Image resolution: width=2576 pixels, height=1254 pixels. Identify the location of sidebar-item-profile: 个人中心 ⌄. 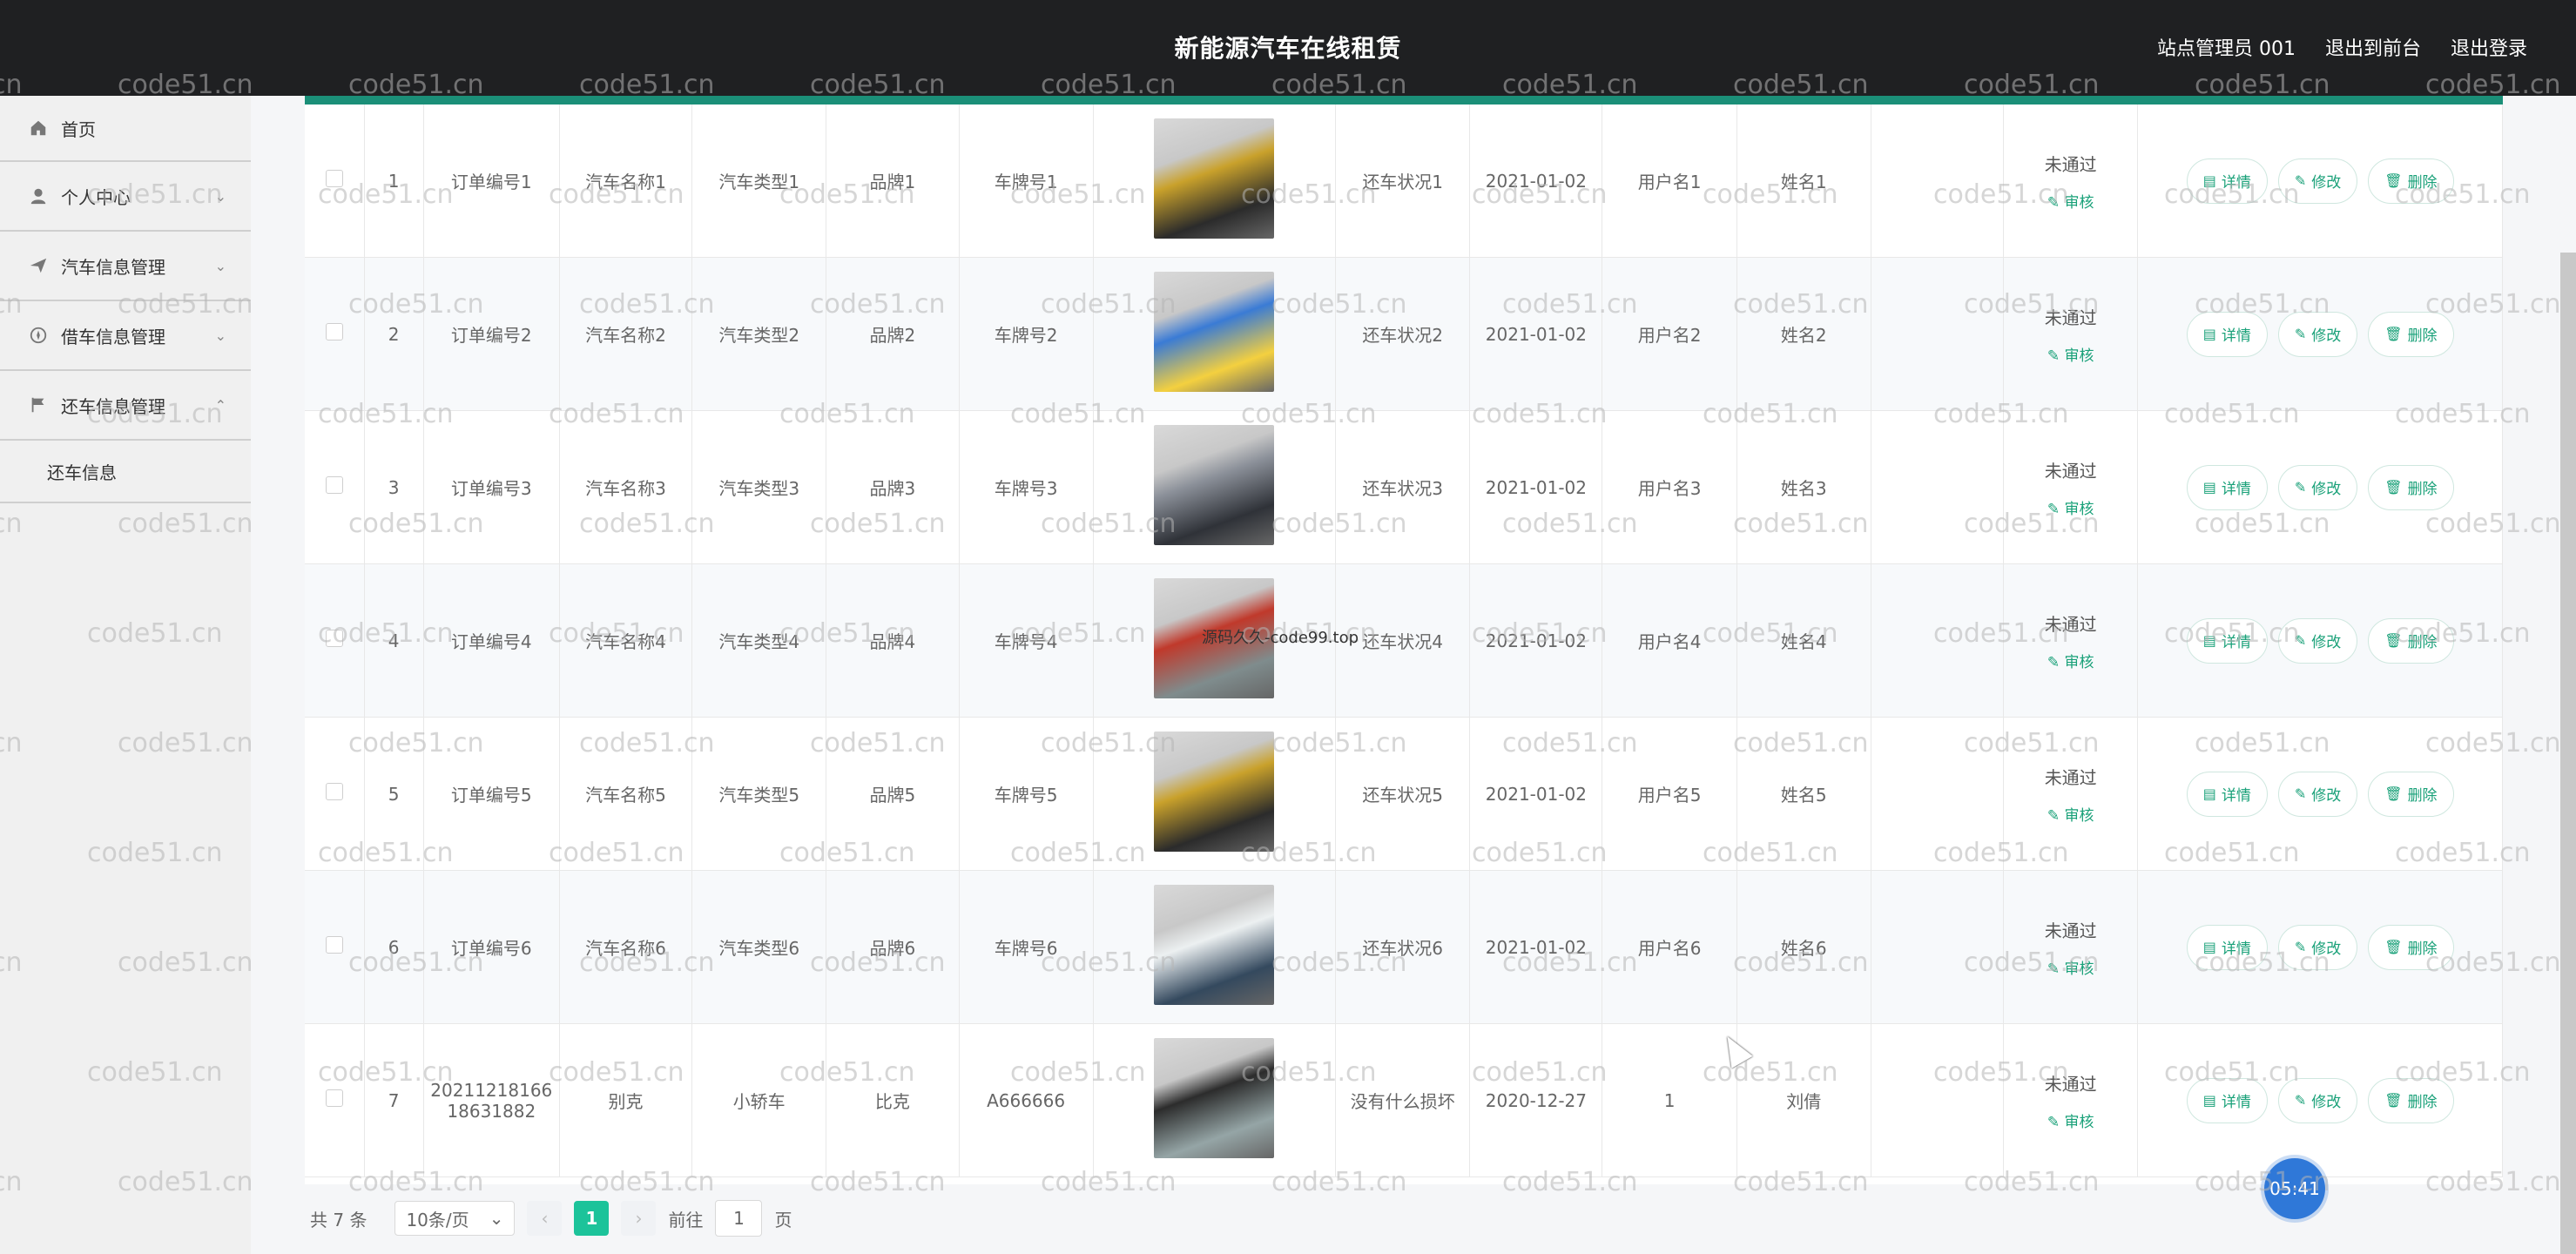
(125, 197).